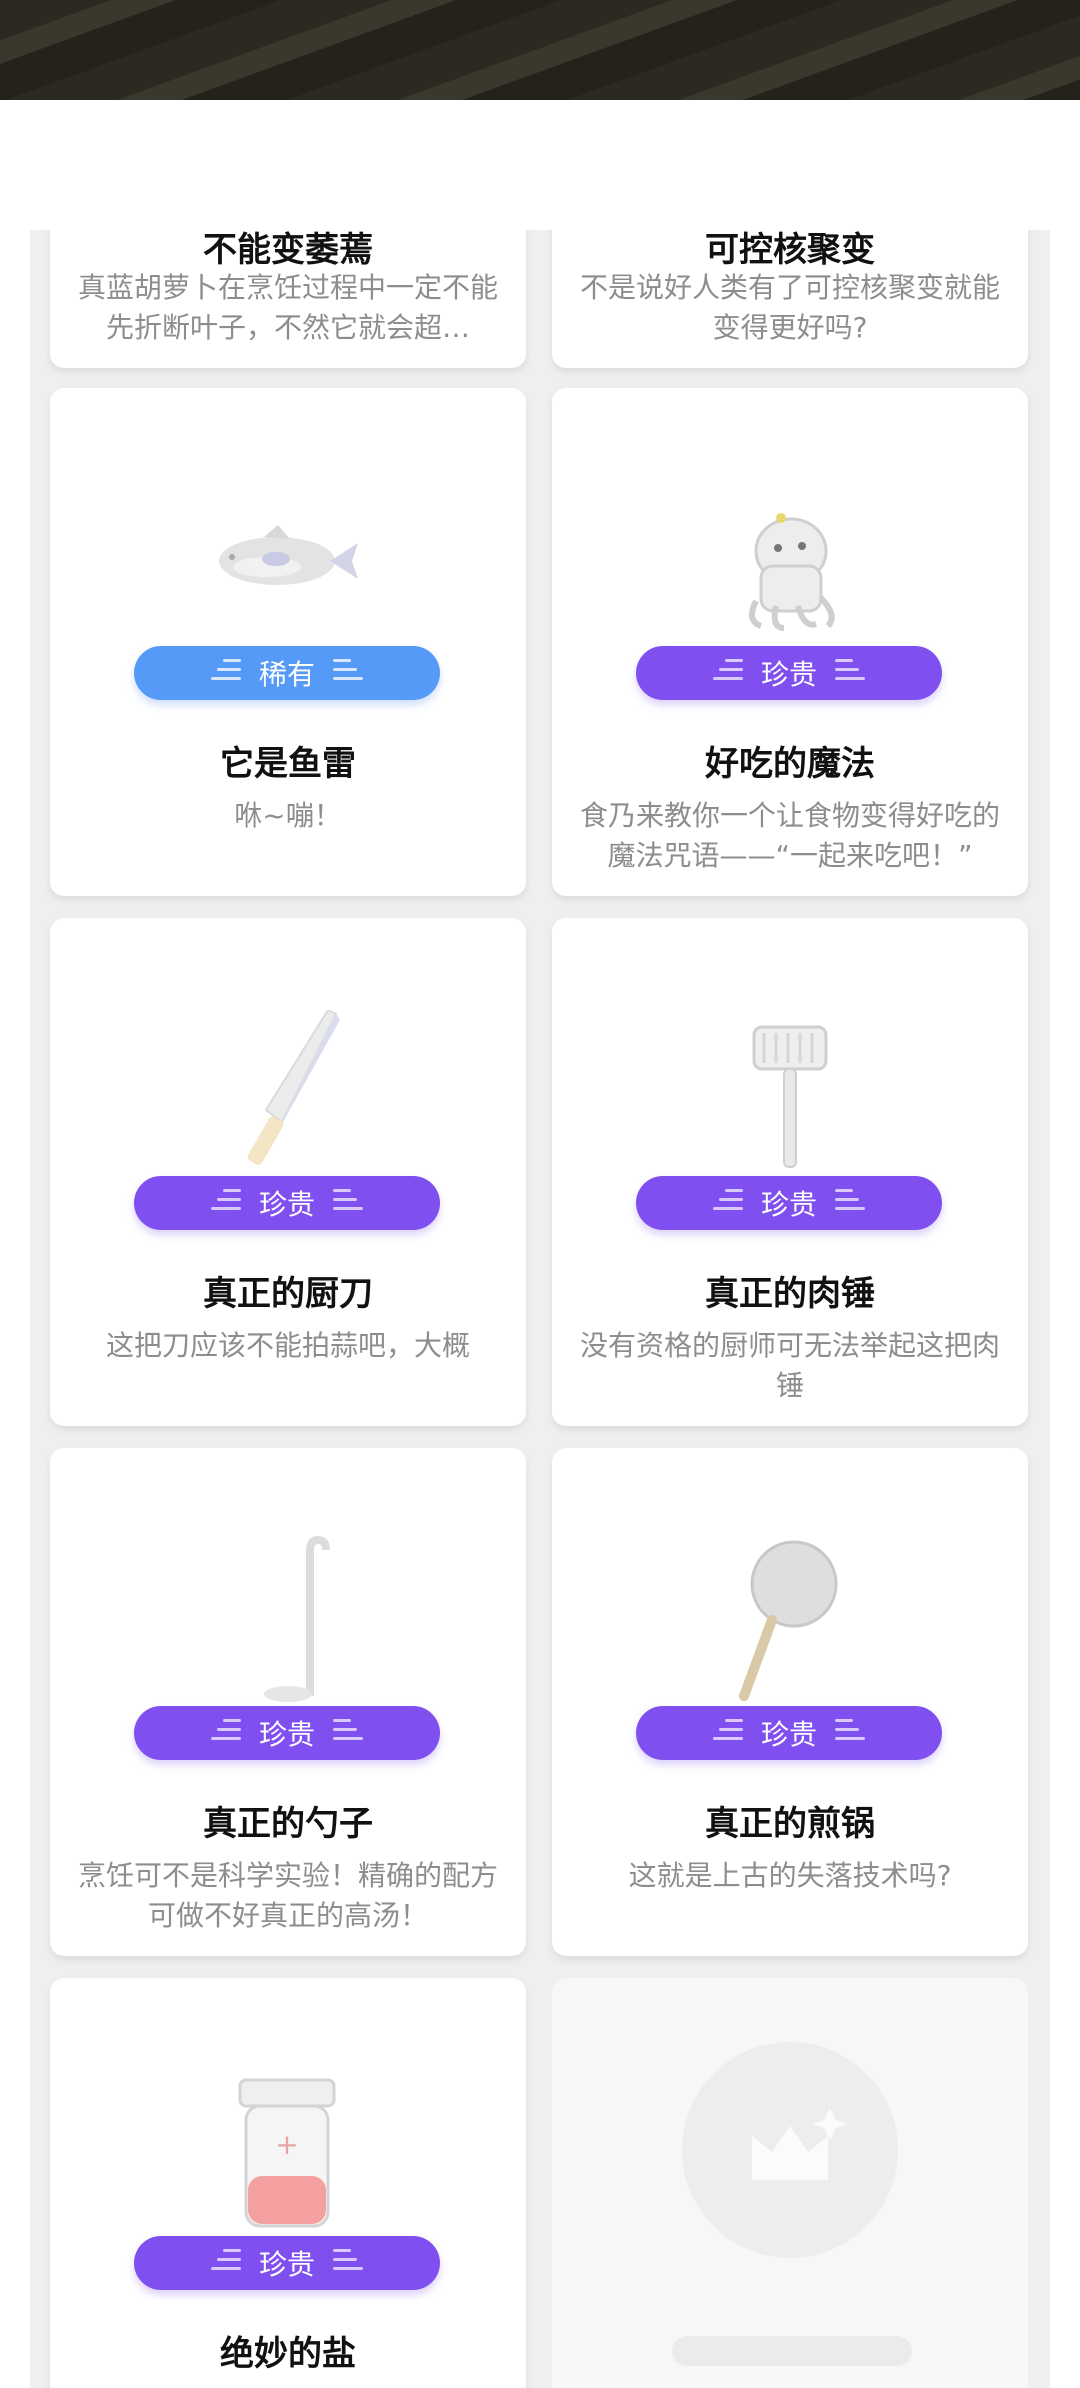 This screenshot has width=1080, height=2388. Describe the element at coordinates (293, 1088) in the screenshot. I see `knife-icon` at that location.